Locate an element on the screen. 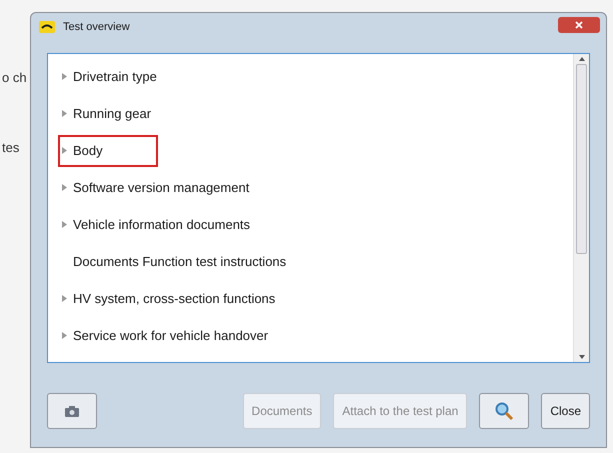  tree-item: Drivetrain type is located at coordinates (110, 76).